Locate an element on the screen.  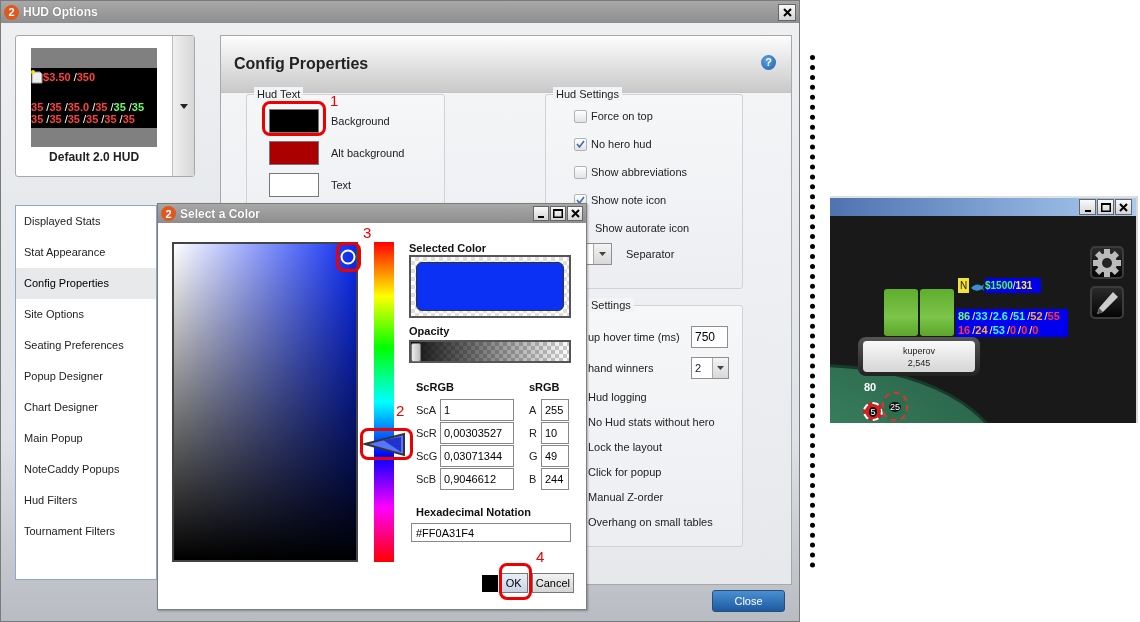
input-field: #FF0A31F4 is located at coordinates (491, 532).